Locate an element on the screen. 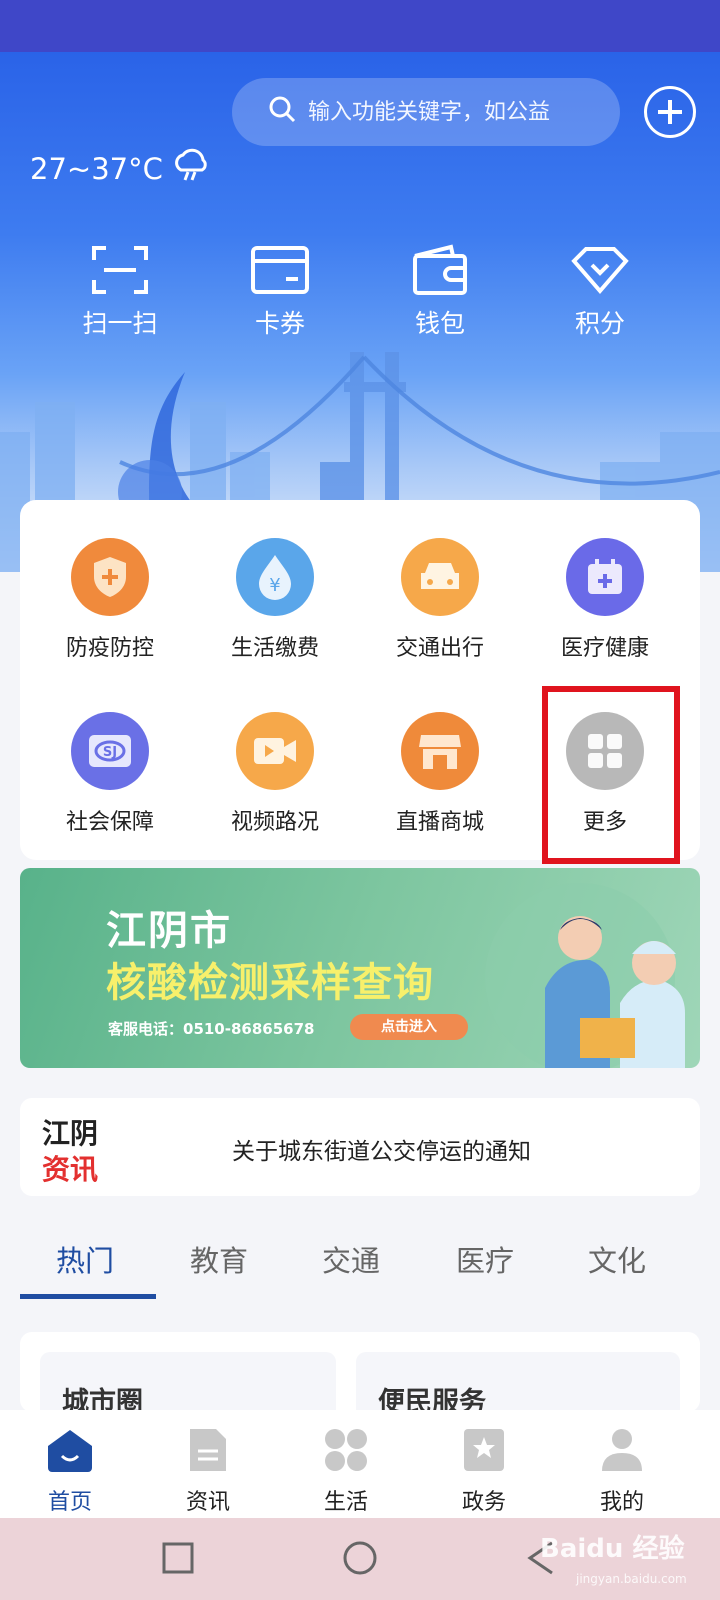  bottom-tab-bar: 首页 资讯 生活 政务 我的 is located at coordinates (360, 1464).